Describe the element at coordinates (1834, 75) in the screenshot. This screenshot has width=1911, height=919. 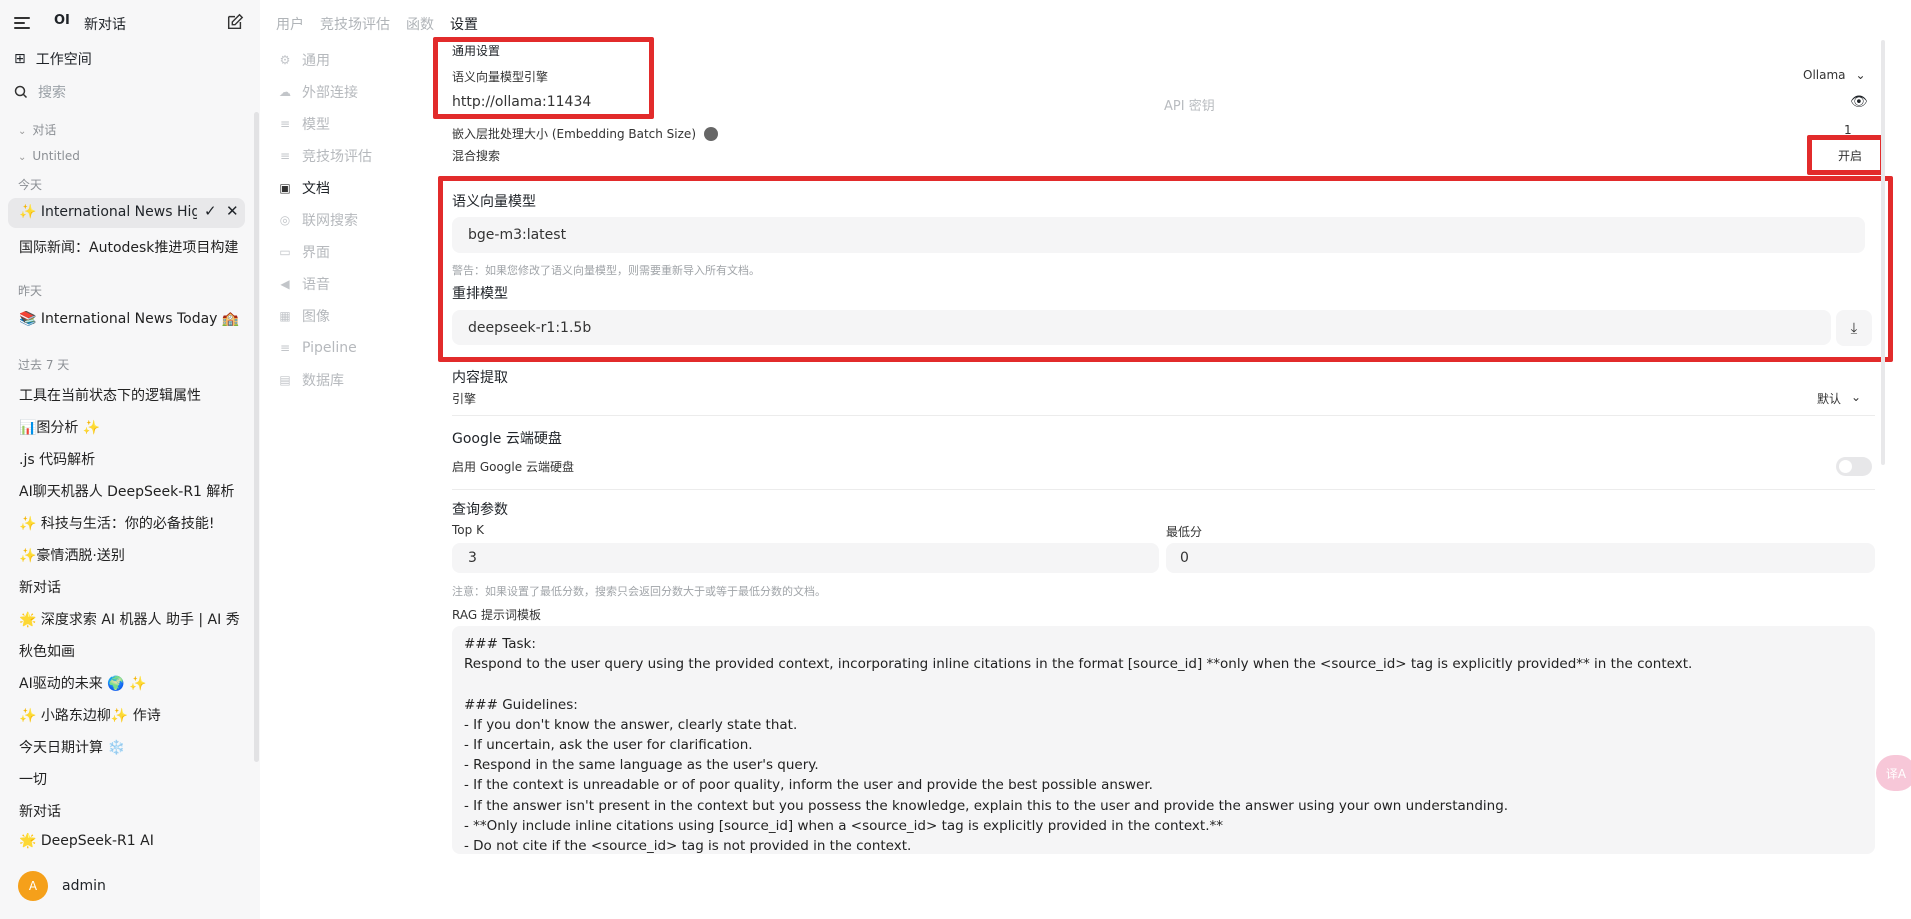
I see `embedding-engine-select: Ollama ⌄` at that location.